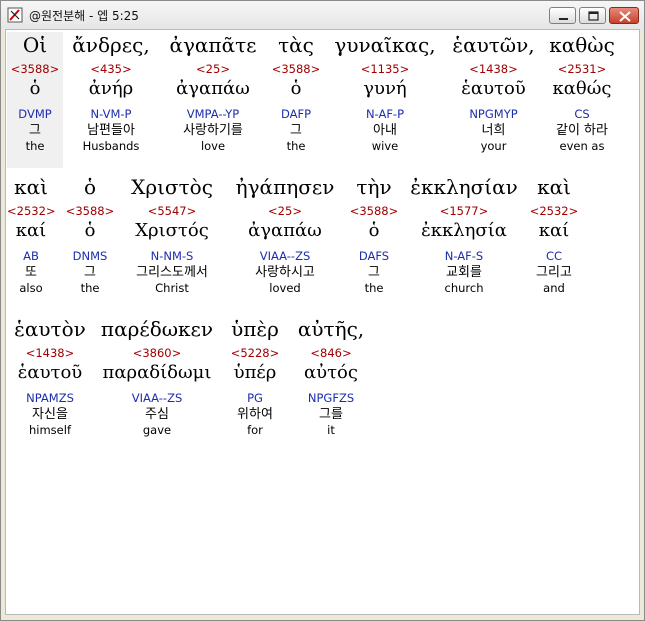 The height and width of the screenshot is (621, 645). I want to click on greek-word: ἠγάπησεν, so click(285, 187).